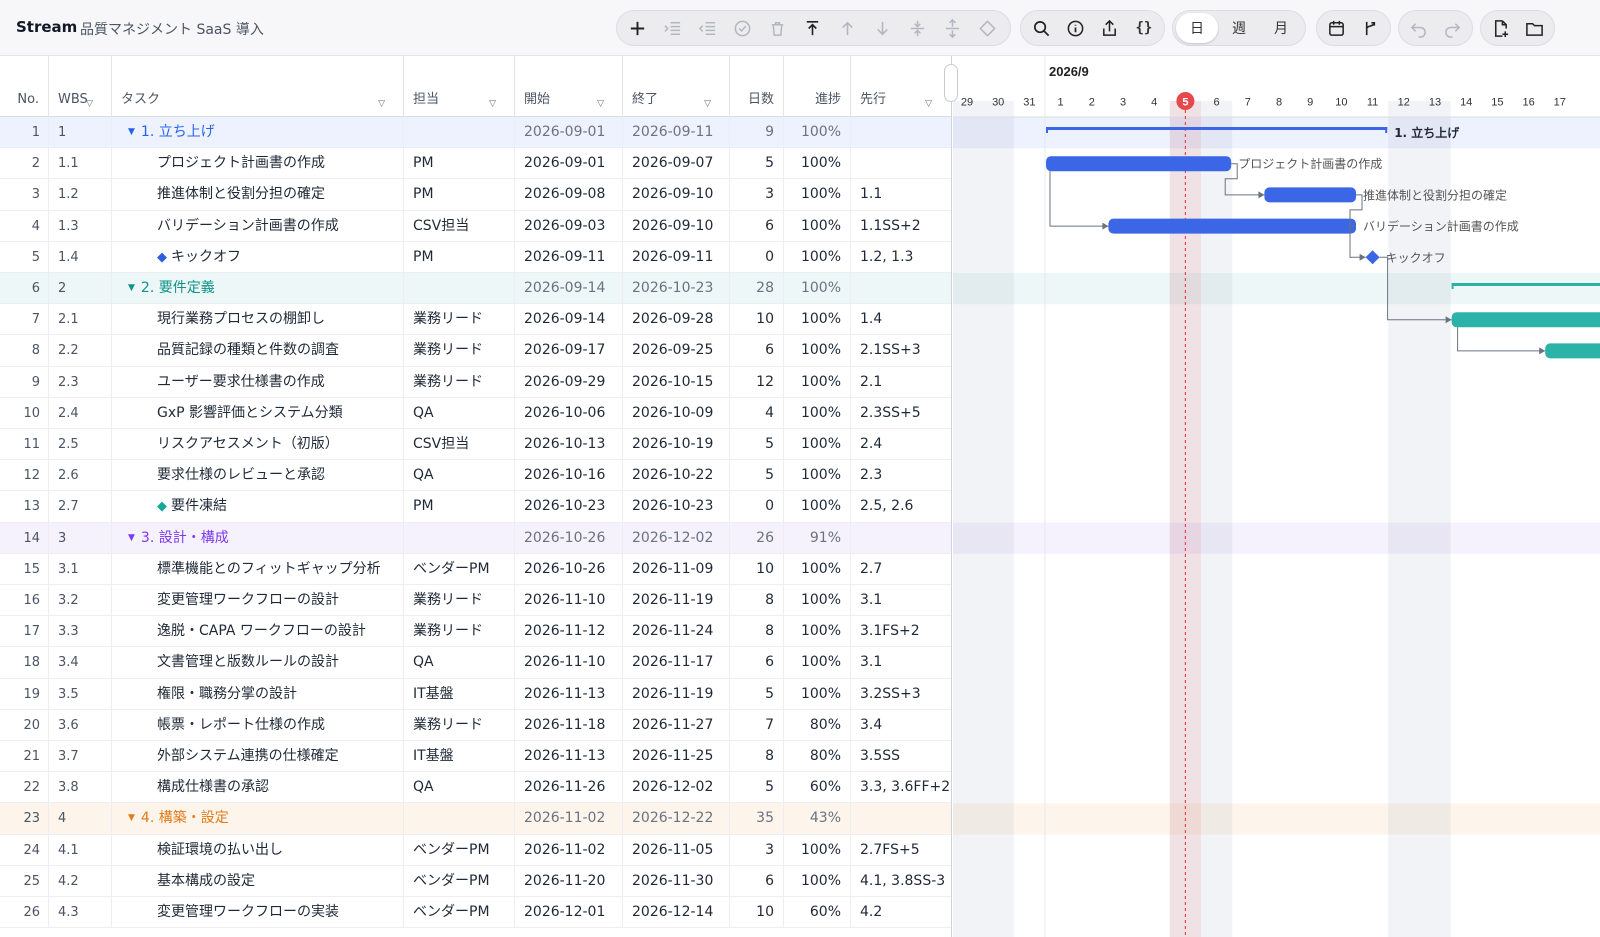 This screenshot has height=937, width=1600. I want to click on task-name-cell: ▼ 3. 設計・構成, so click(258, 538).